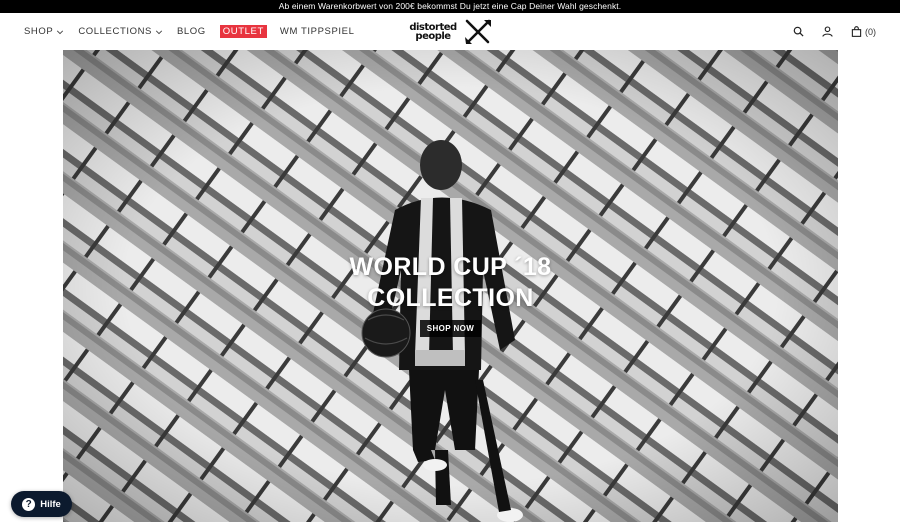 This screenshot has width=900, height=522. What do you see at coordinates (478, 31) in the screenshot?
I see `crossed-blades-icon` at bounding box center [478, 31].